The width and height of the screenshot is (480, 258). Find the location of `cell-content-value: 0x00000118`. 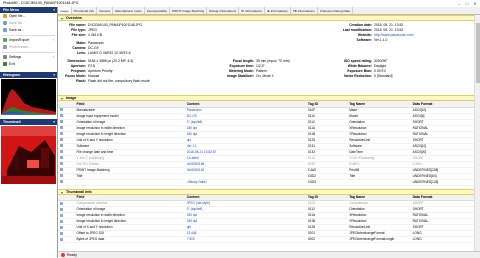

cell-content-value: 0x00000118 is located at coordinates (195, 169).